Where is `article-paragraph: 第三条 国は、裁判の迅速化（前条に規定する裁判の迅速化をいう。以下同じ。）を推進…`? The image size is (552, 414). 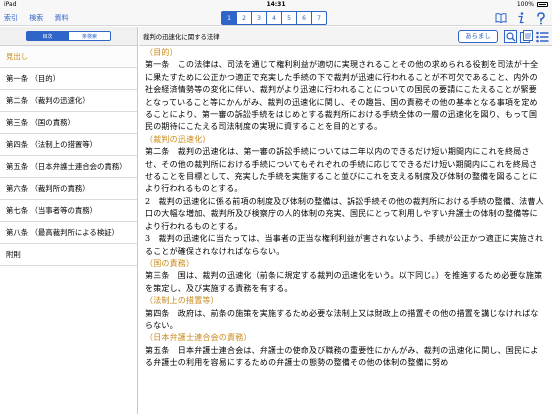
article-paragraph: 第三条 国は、裁判の迅速化（前条に規定する裁判の迅速化をいう。以下同じ。）を推進… is located at coordinates (344, 282).